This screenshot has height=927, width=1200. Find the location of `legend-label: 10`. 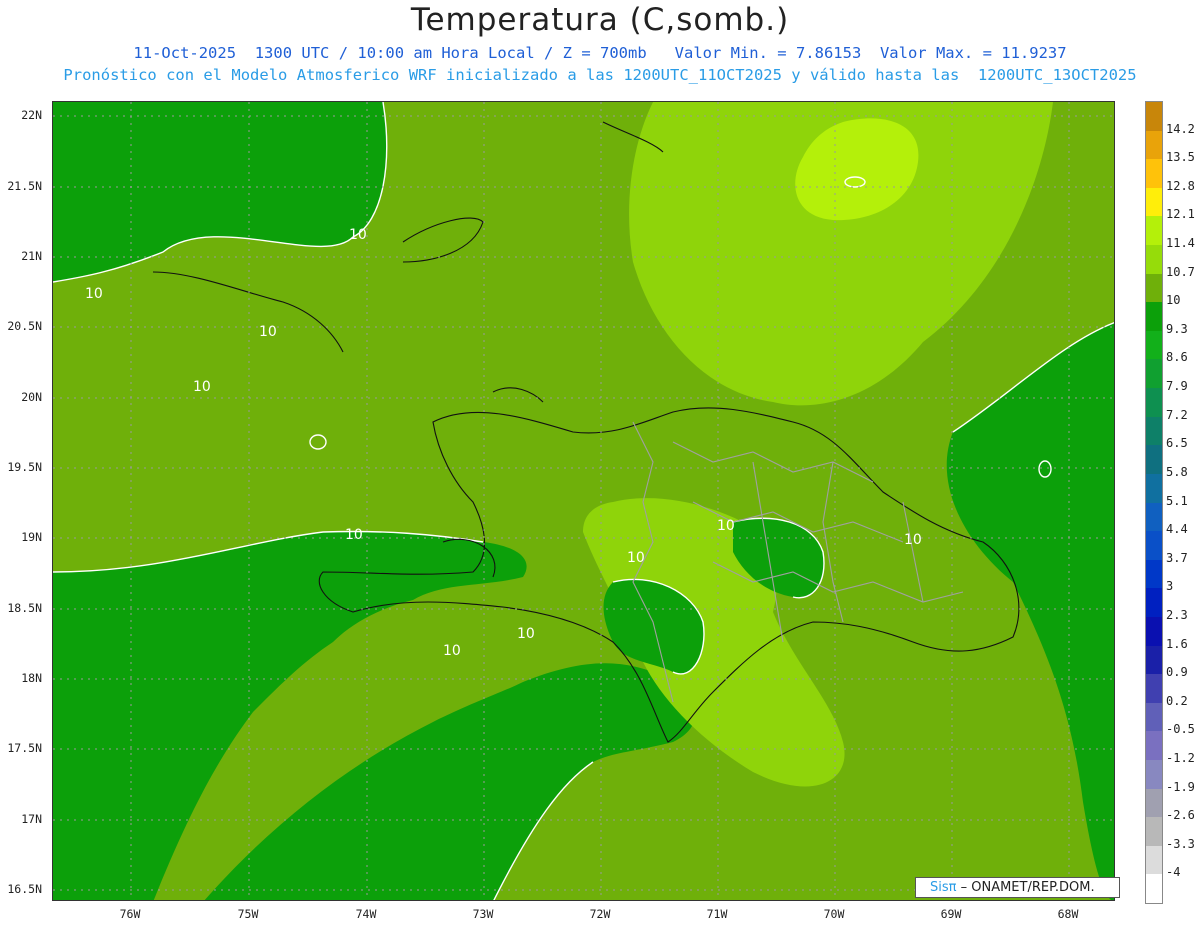

legend-label: 10 is located at coordinates (1173, 300).